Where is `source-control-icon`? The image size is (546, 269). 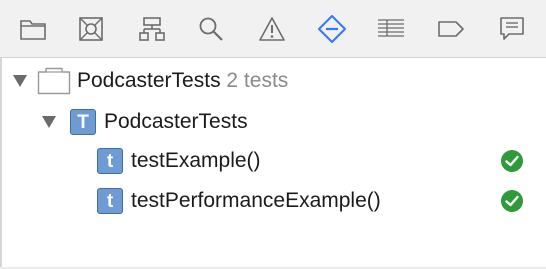 source-control-icon is located at coordinates (91, 29).